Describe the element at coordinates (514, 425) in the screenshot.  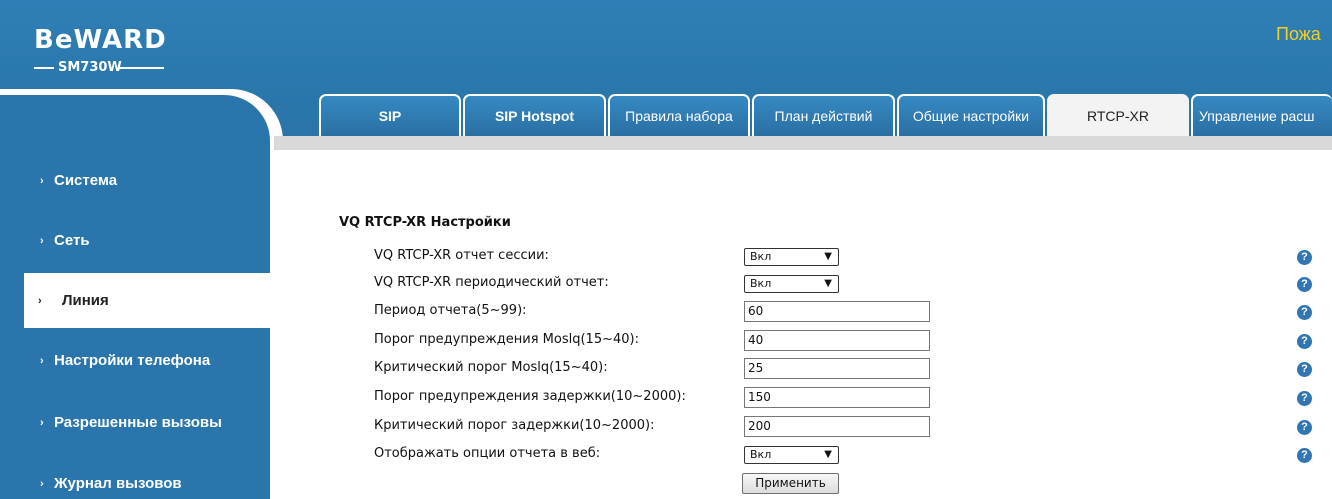
I see `field-label: Критический порог задержки(10~2000):` at that location.